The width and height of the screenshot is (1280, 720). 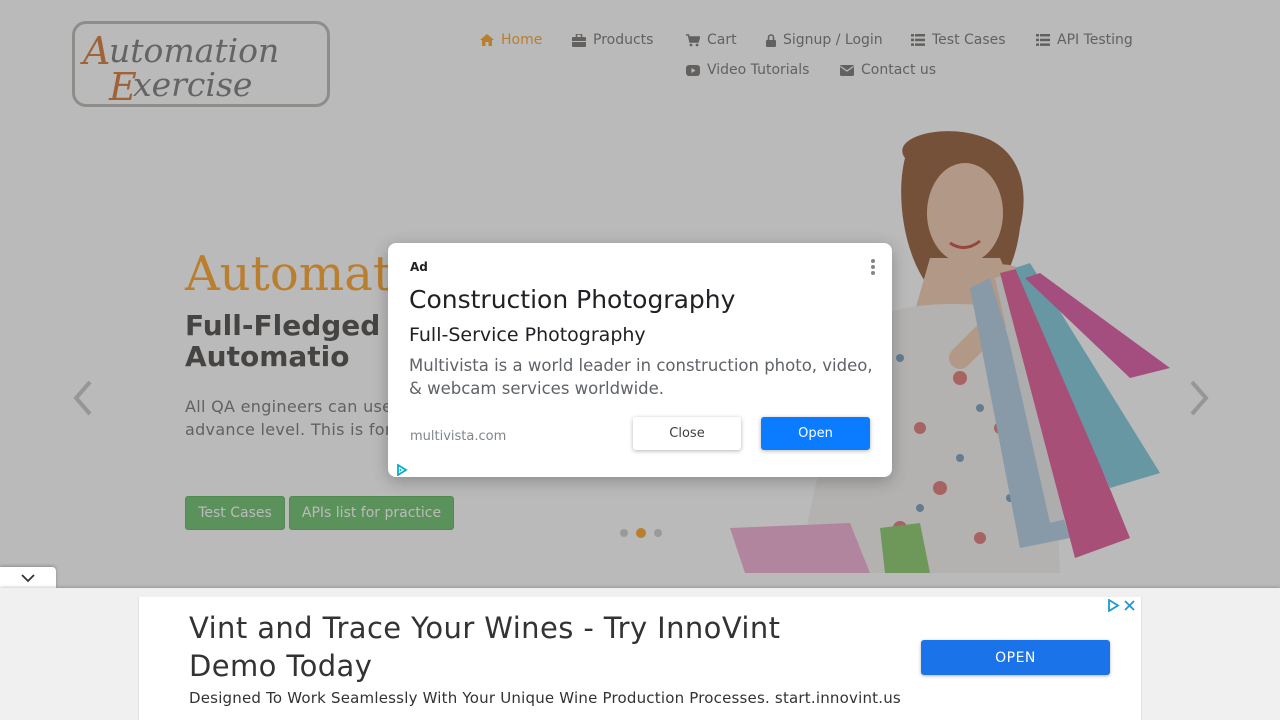 I want to click on ad-subtitle: Full-Service Photography, so click(x=527, y=335).